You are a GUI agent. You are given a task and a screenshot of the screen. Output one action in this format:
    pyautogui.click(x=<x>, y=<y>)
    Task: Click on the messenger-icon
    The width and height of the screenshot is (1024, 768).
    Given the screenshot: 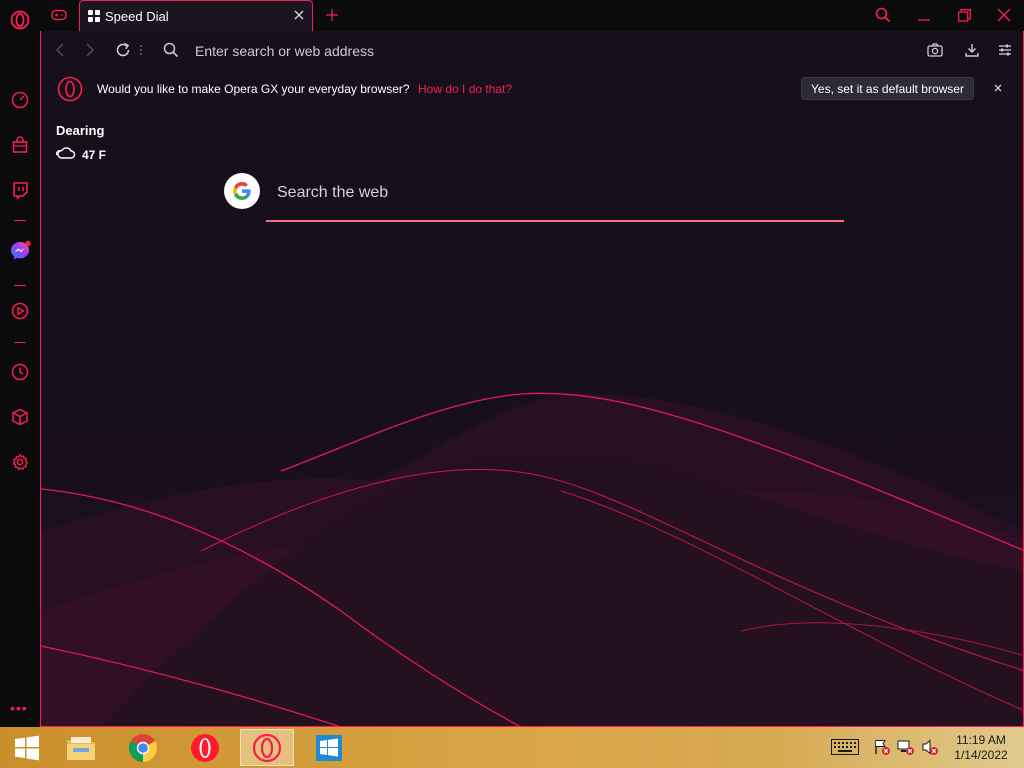 What is the action you would take?
    pyautogui.click(x=20, y=251)
    